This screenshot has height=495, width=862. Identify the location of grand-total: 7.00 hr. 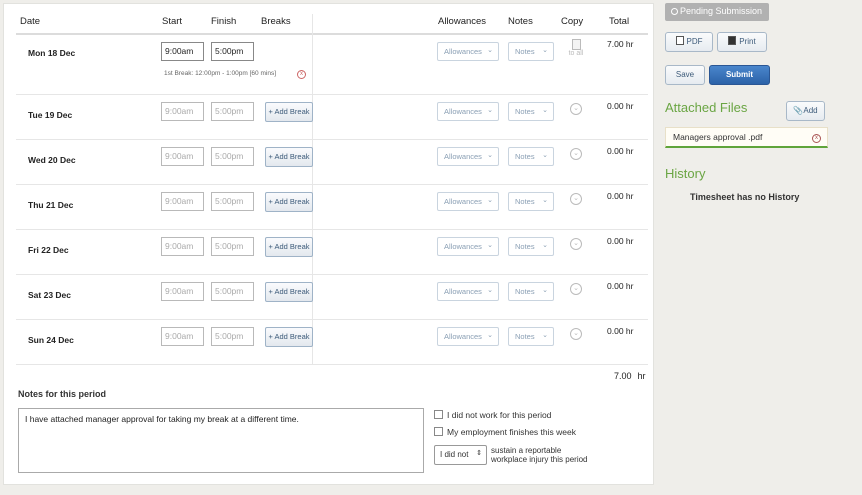
(630, 376).